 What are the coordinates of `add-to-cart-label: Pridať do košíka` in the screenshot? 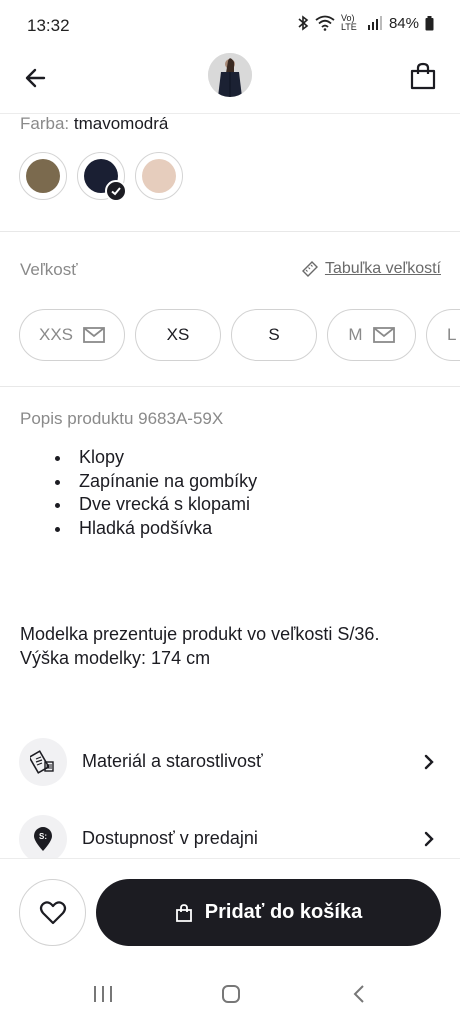 It's located at (283, 912).